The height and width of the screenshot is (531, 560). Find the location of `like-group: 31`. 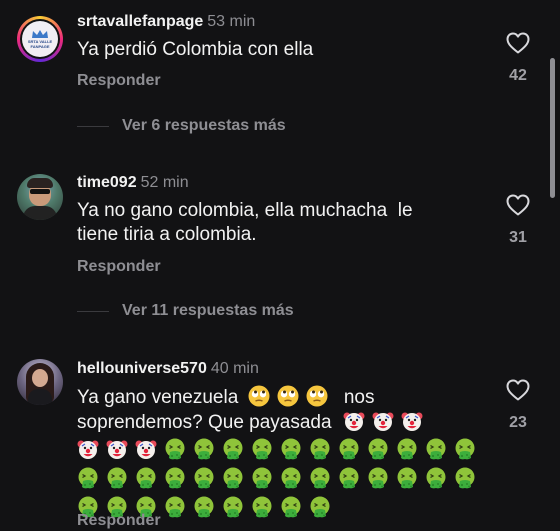

like-group: 31 is located at coordinates (518, 220).